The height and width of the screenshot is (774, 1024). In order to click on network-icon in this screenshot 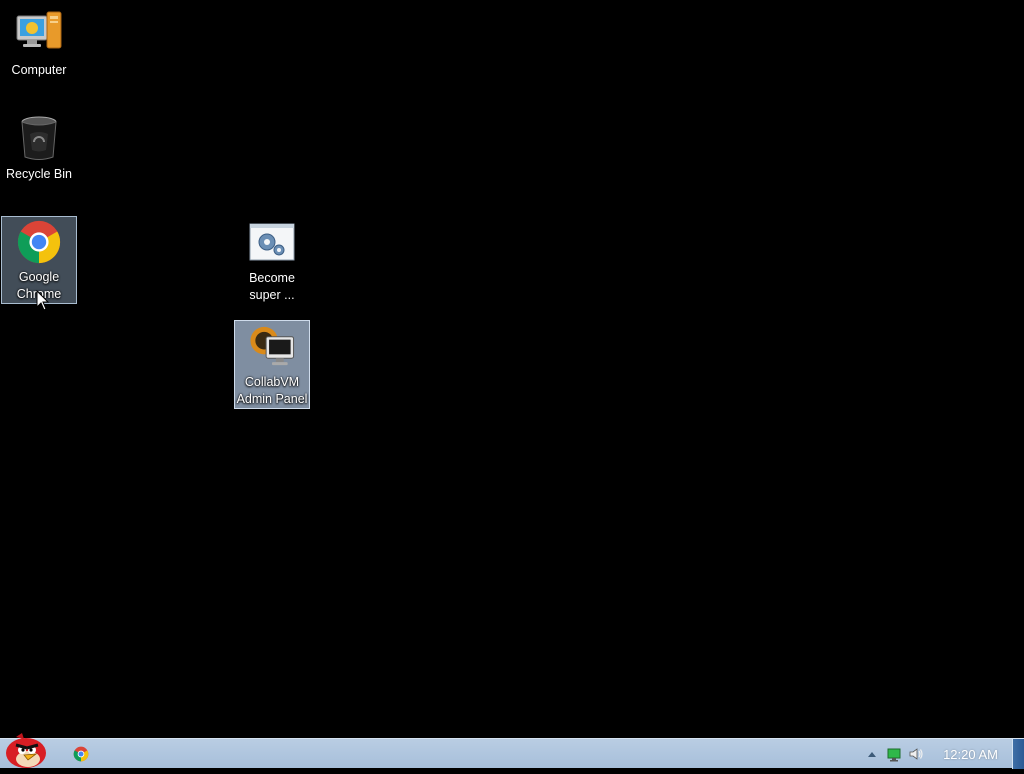, I will do `click(894, 755)`.